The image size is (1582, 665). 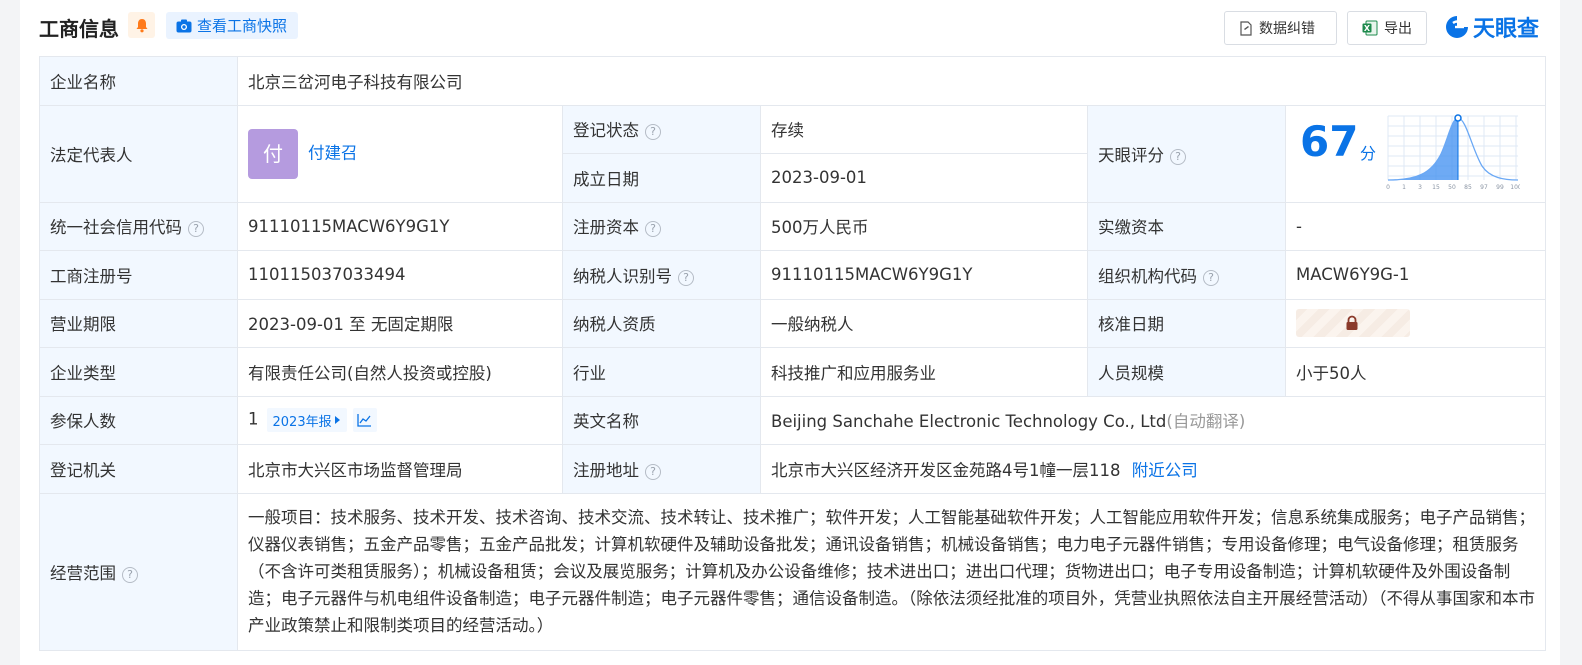 I want to click on field-label: 登记机关, so click(x=138, y=469).